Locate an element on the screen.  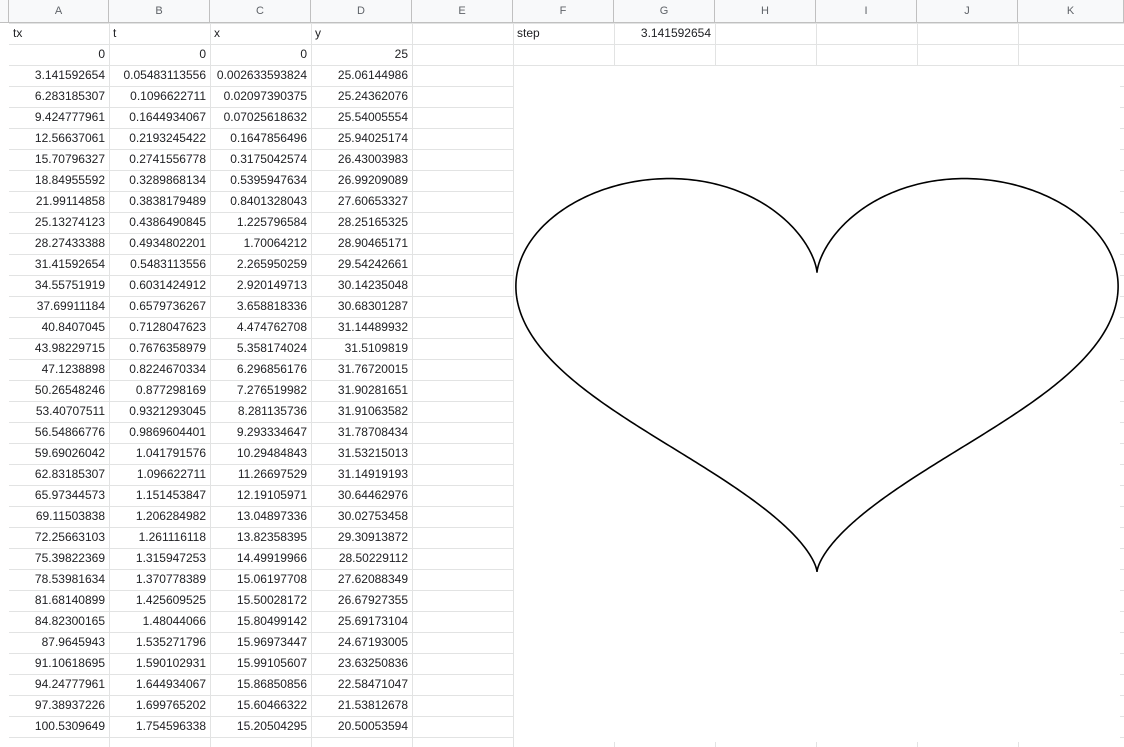
data-cell: 34.55751919 is located at coordinates (59, 285).